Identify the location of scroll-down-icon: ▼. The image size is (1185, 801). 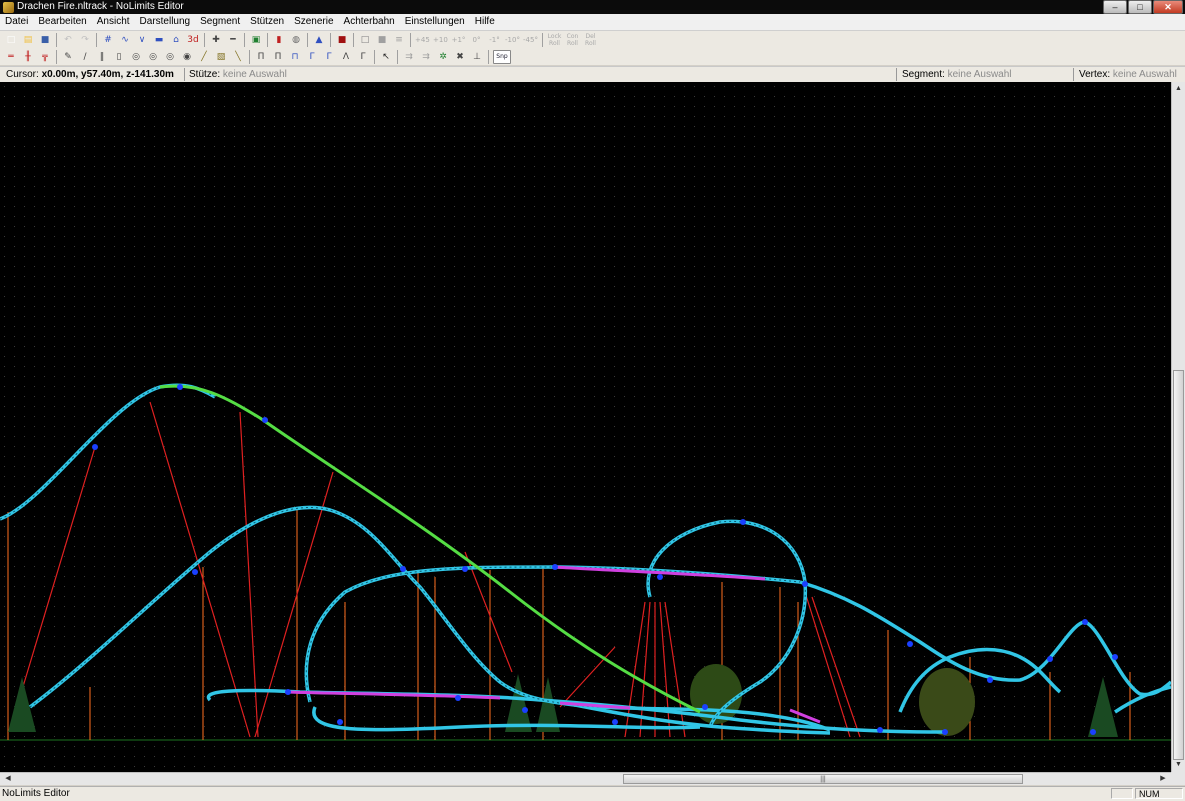
(1178, 765).